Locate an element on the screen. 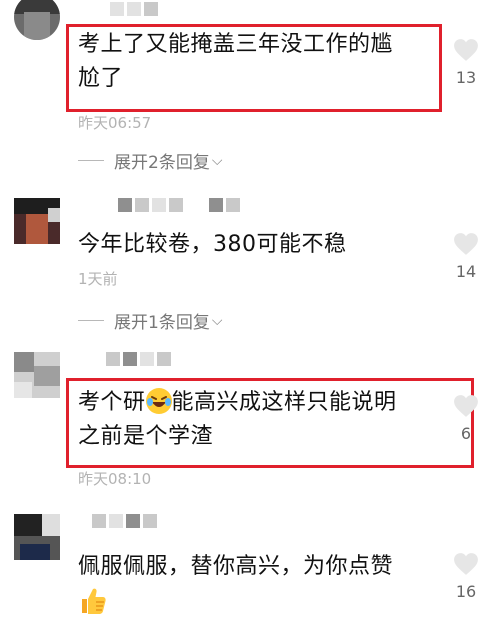  expand-replies-label: 展开2条回复 is located at coordinates (162, 163).